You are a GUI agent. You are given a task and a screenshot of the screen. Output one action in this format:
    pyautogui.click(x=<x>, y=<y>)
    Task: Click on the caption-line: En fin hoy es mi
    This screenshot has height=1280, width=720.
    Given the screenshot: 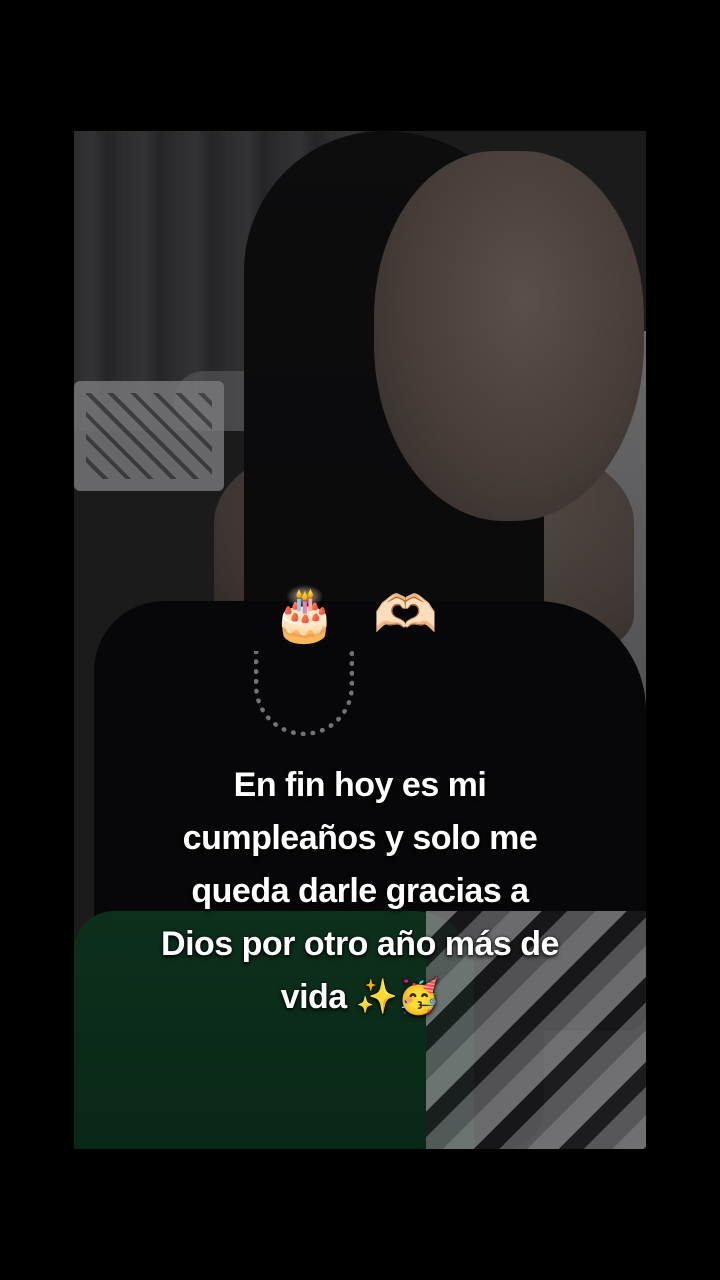 What is the action you would take?
    pyautogui.click(x=360, y=785)
    